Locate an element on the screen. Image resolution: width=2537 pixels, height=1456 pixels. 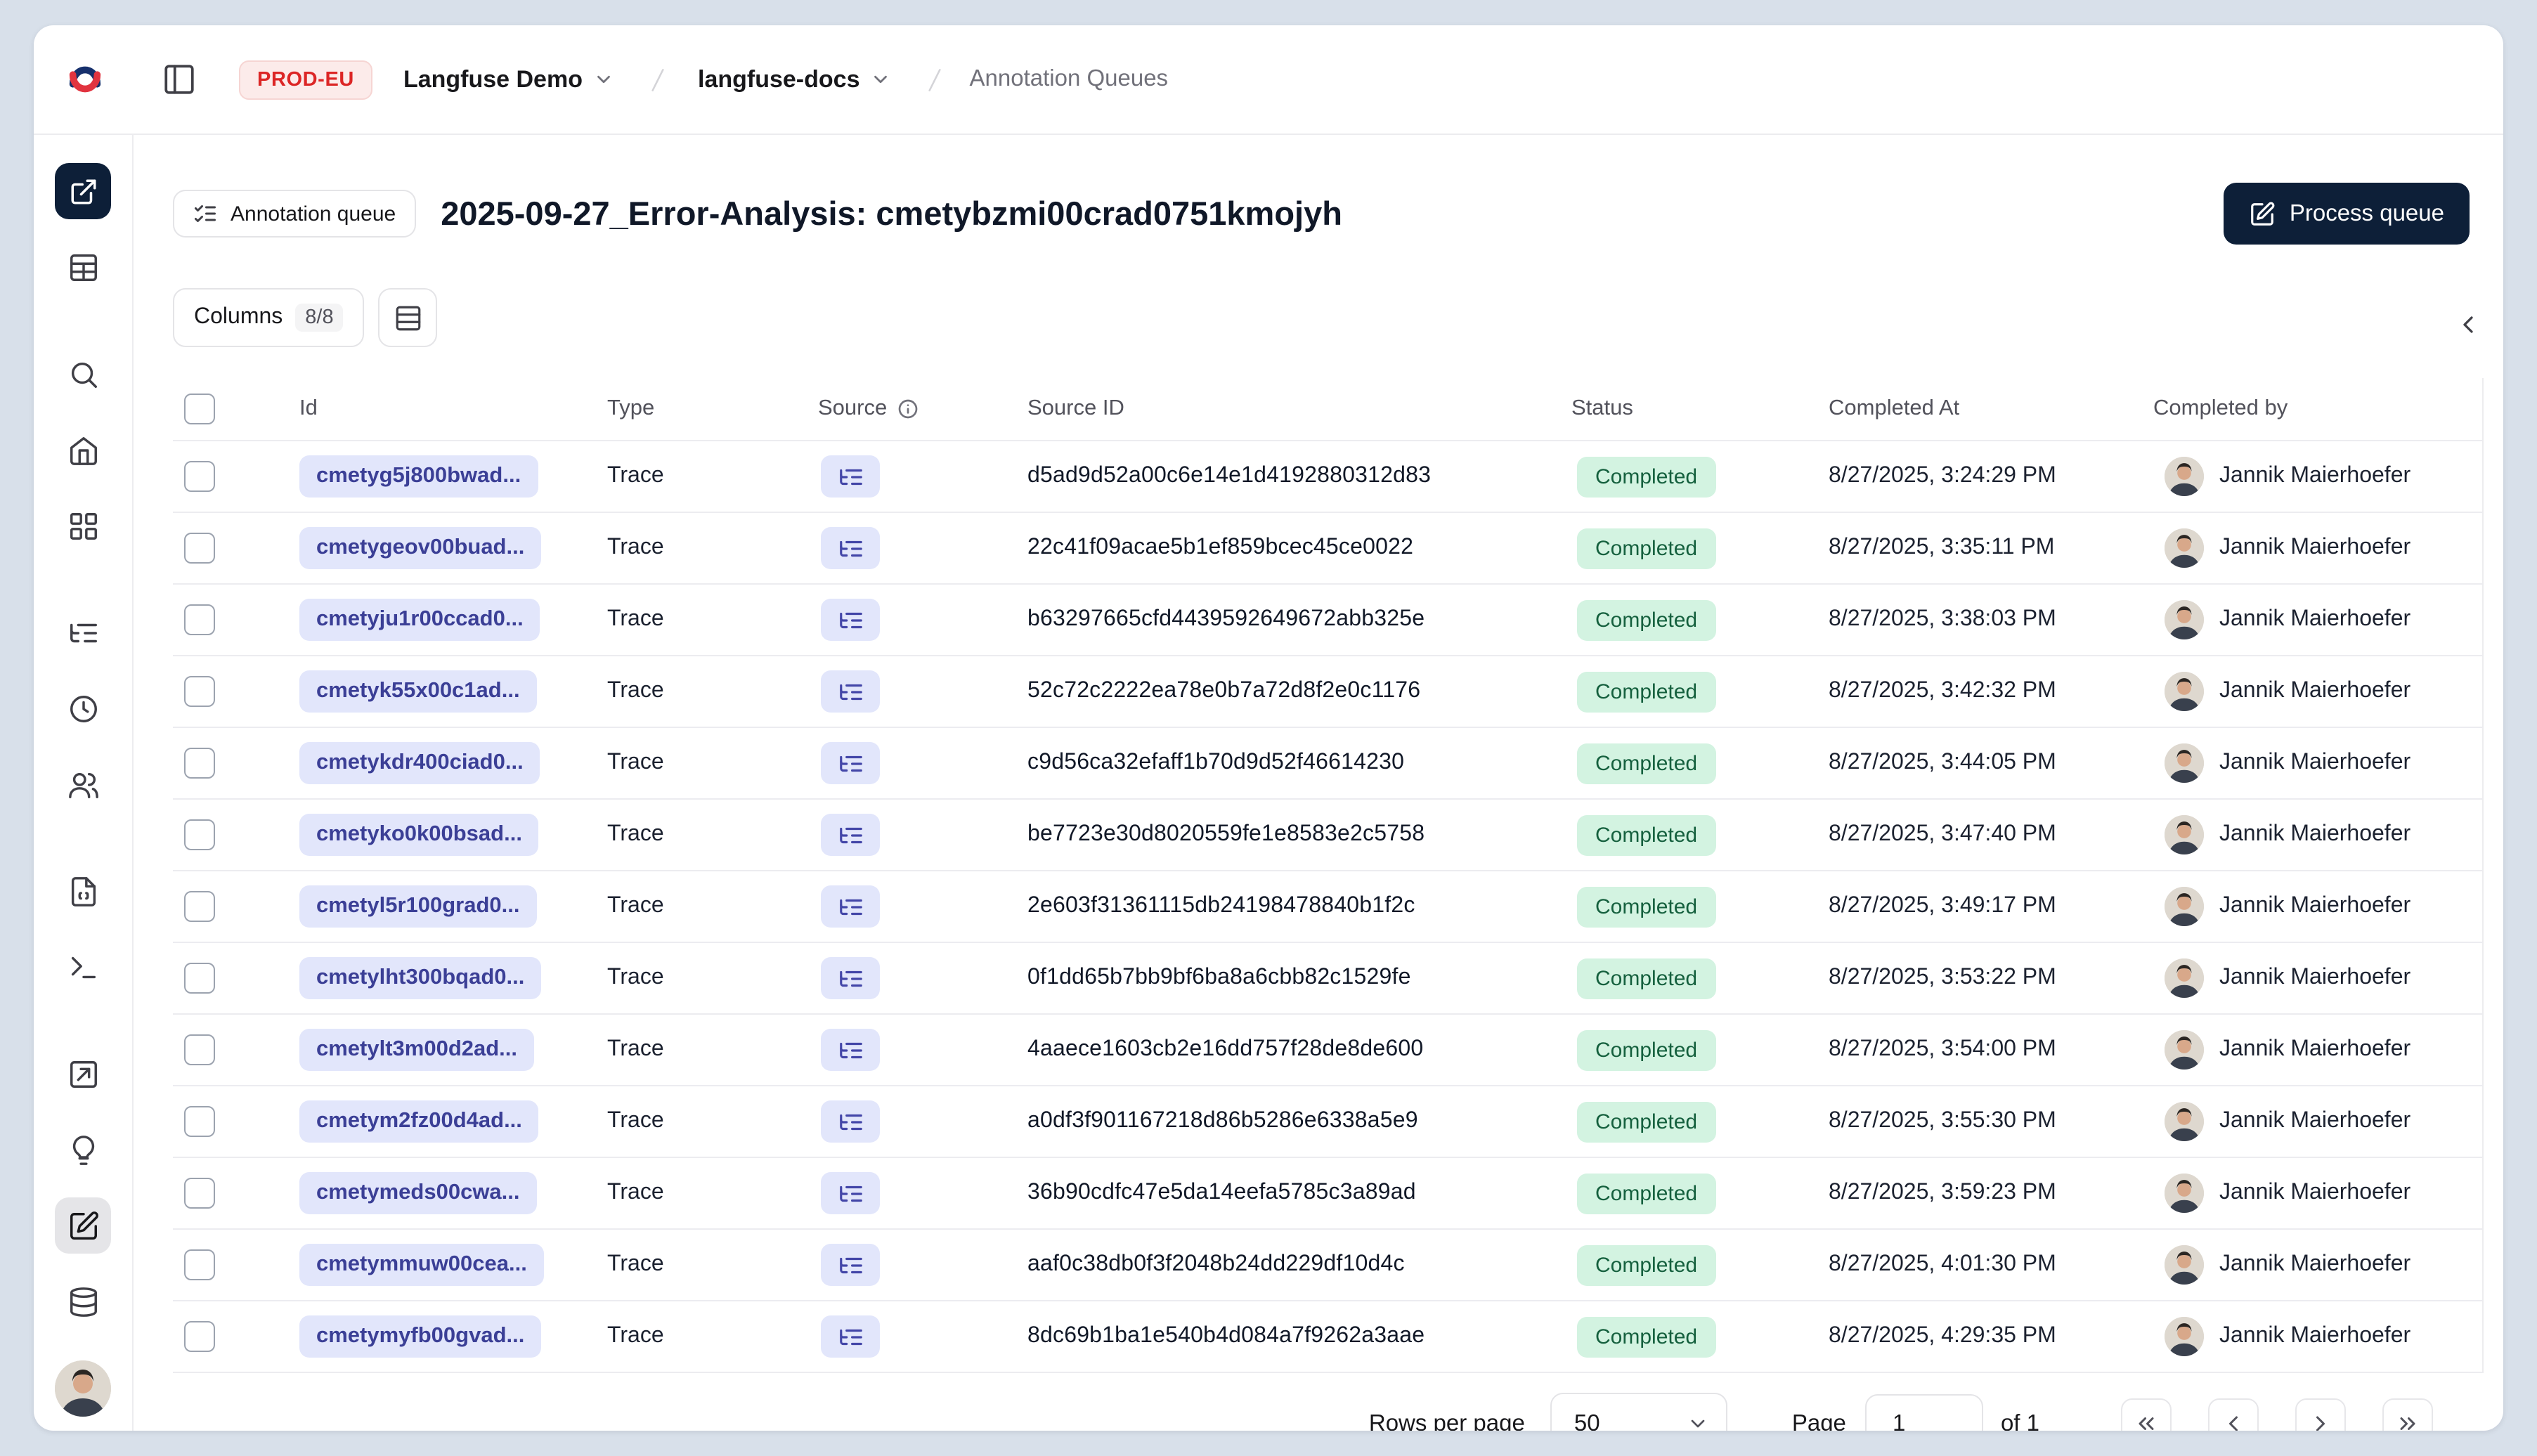
rows-per-page-select: 50 is located at coordinates (1639, 1412).